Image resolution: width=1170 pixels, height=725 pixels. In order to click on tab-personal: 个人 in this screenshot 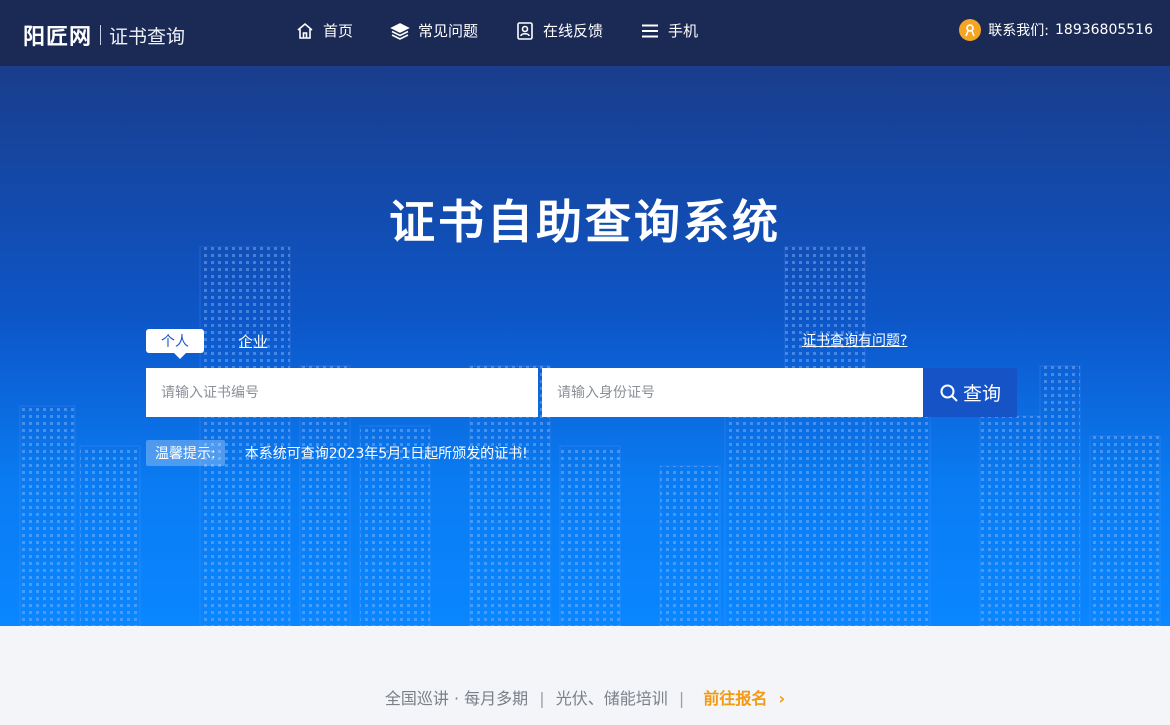, I will do `click(175, 344)`.